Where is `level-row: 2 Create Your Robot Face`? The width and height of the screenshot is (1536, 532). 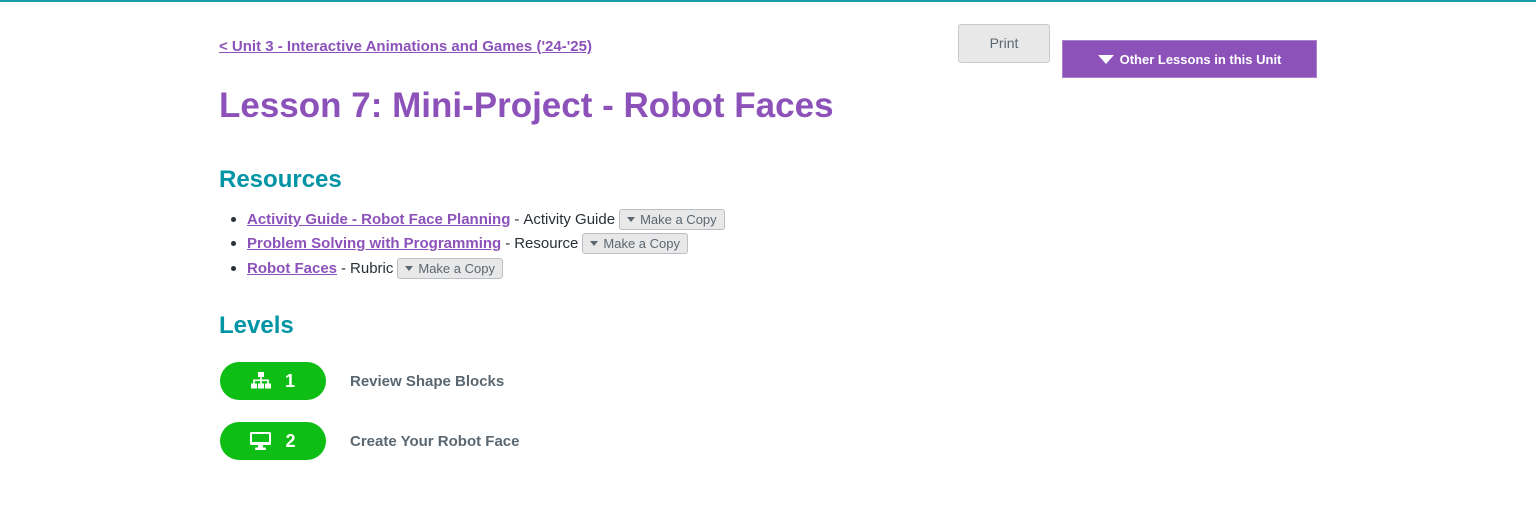
level-row: 2 Create Your Robot Face is located at coordinates (369, 441).